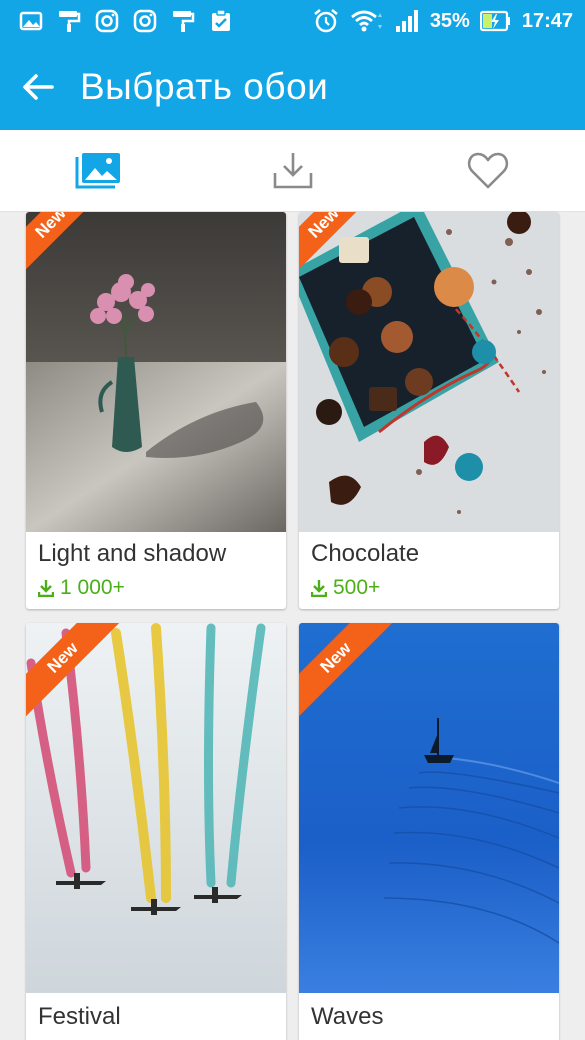 The width and height of the screenshot is (585, 1040). I want to click on wallpaper-title: Chocolate, so click(365, 553).